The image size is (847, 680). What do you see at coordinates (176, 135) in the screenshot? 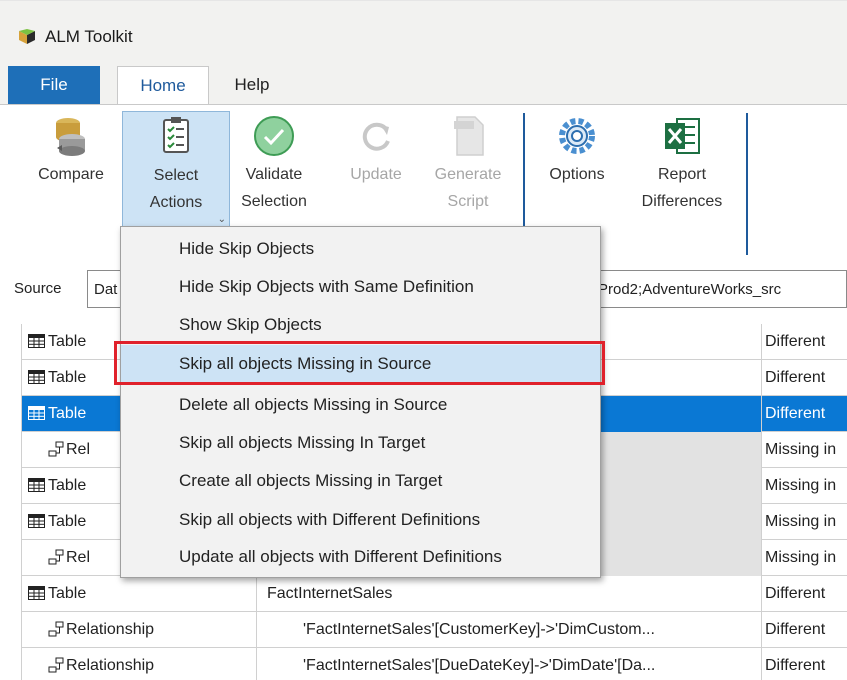
I see `checklist-icon` at bounding box center [176, 135].